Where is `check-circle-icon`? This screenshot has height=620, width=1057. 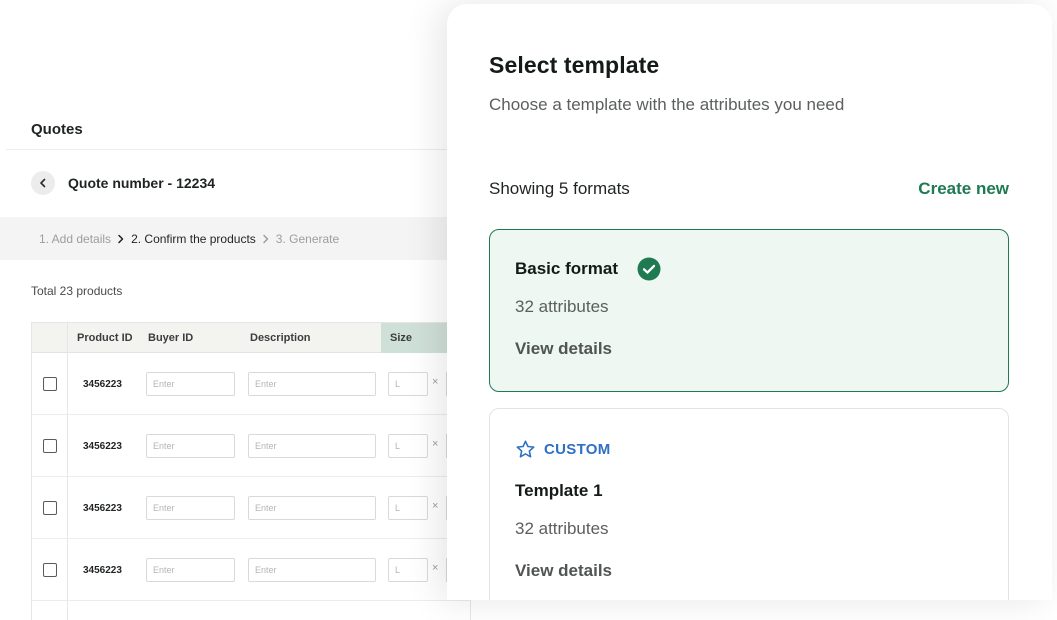
check-circle-icon is located at coordinates (649, 269).